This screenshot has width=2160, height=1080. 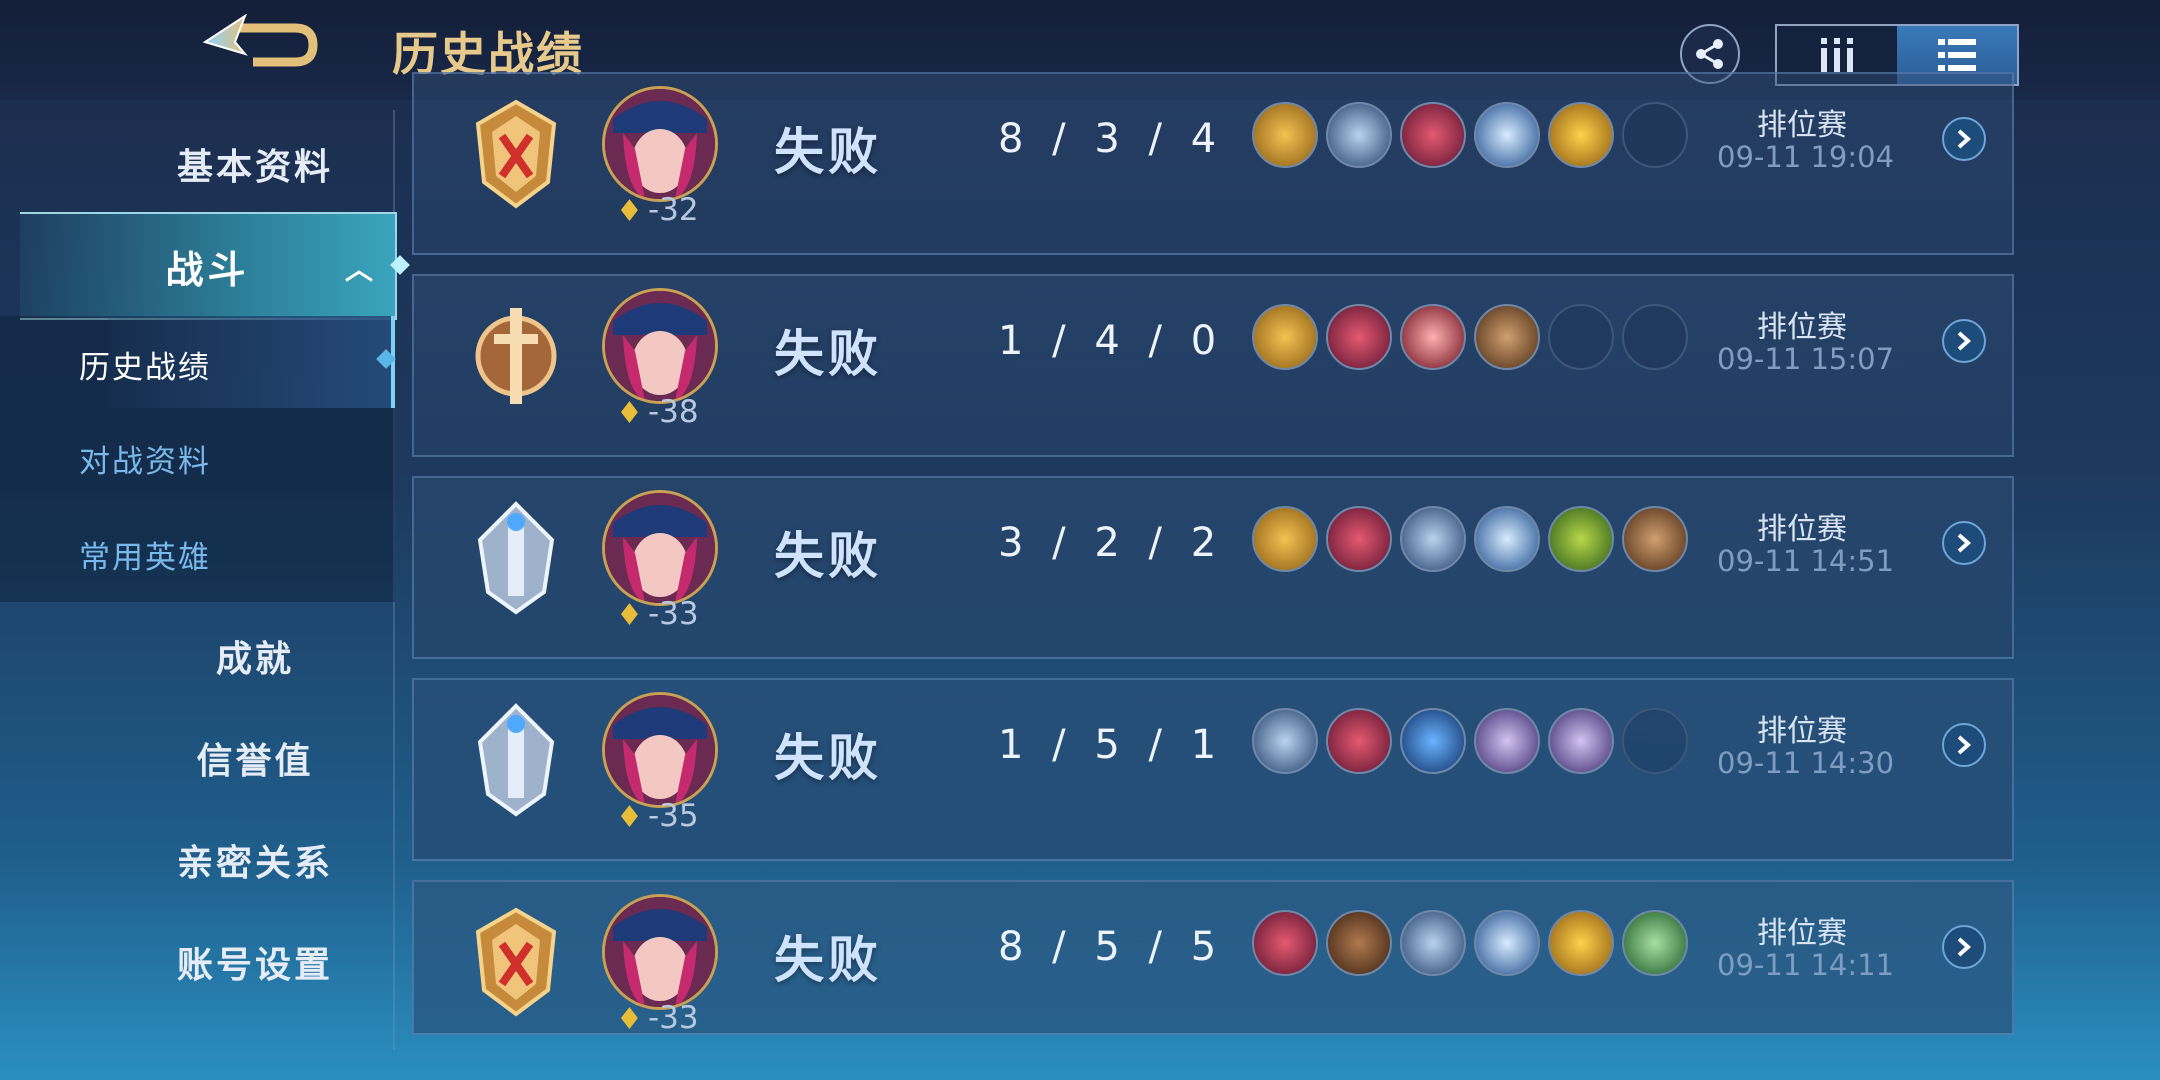 What do you see at coordinates (145, 558) in the screenshot?
I see `subnav-label: 常用英雄` at bounding box center [145, 558].